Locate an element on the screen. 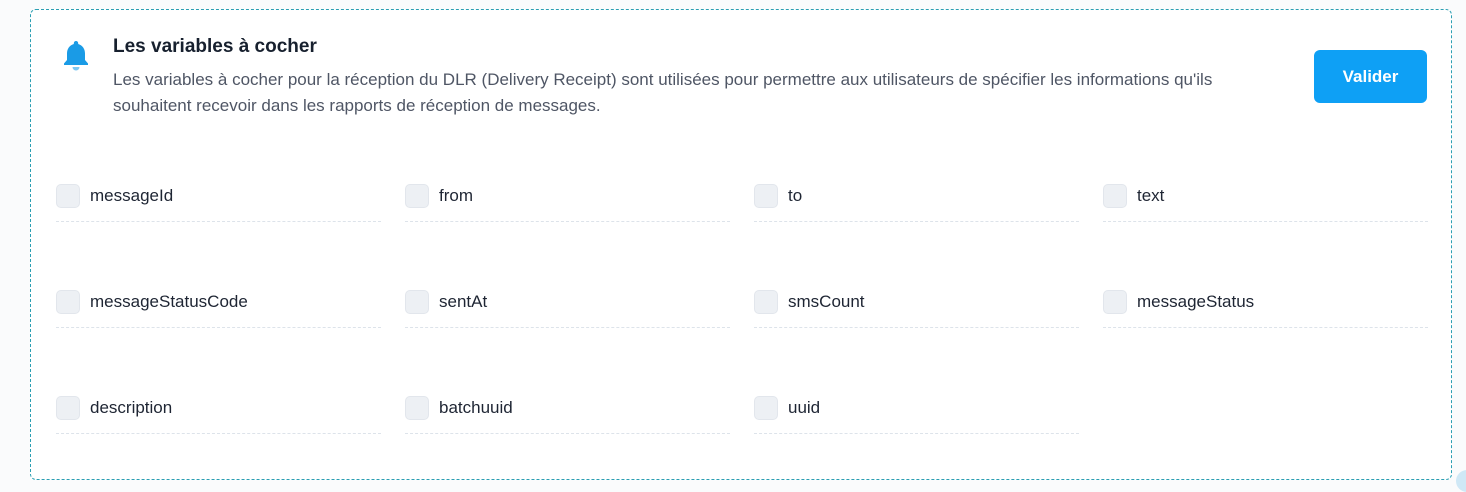 The image size is (1466, 492). checkbox-from is located at coordinates (417, 195).